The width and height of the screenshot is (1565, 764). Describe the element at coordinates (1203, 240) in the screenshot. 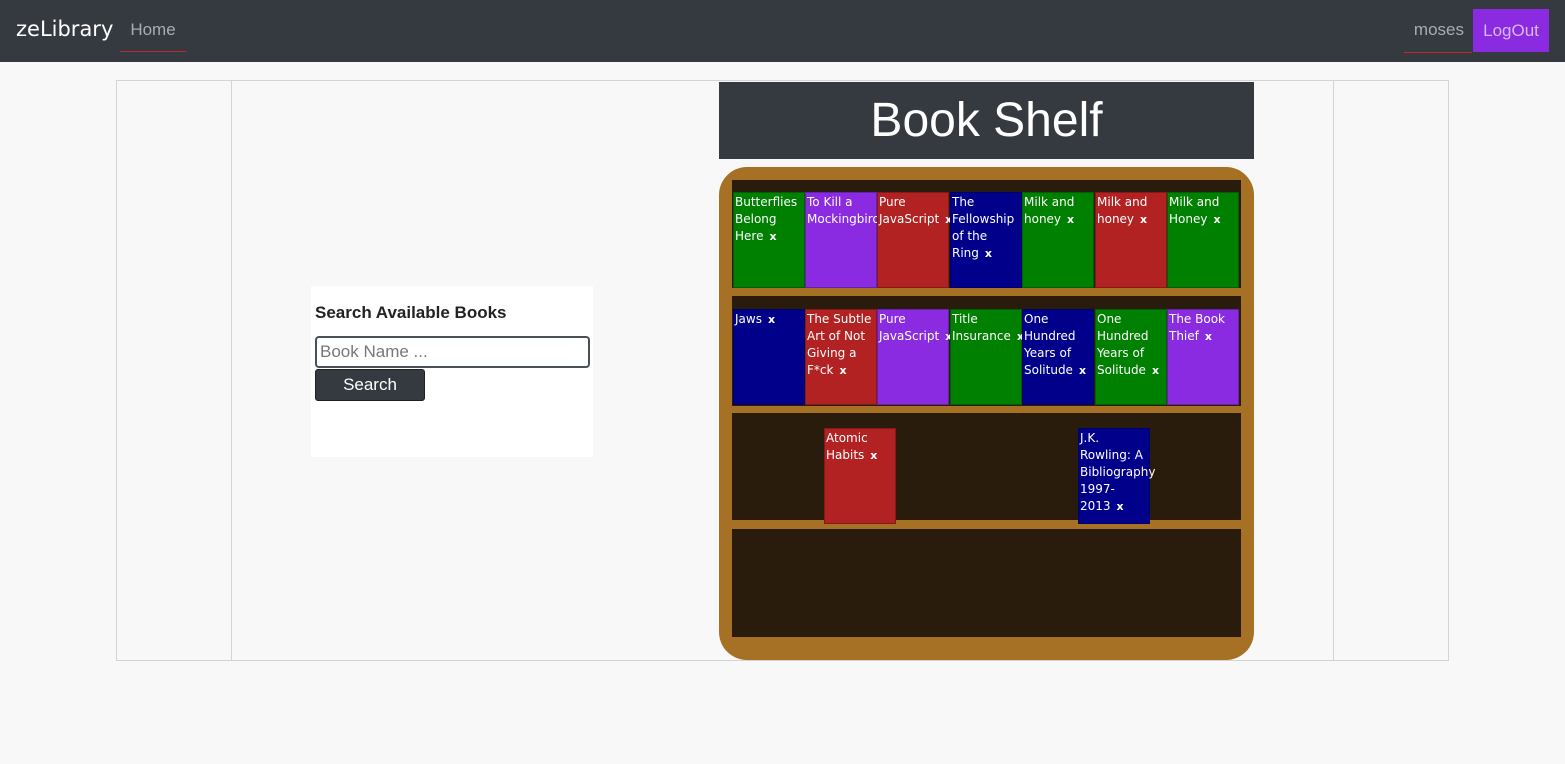

I see `book-cover: Milk and Honey x` at that location.